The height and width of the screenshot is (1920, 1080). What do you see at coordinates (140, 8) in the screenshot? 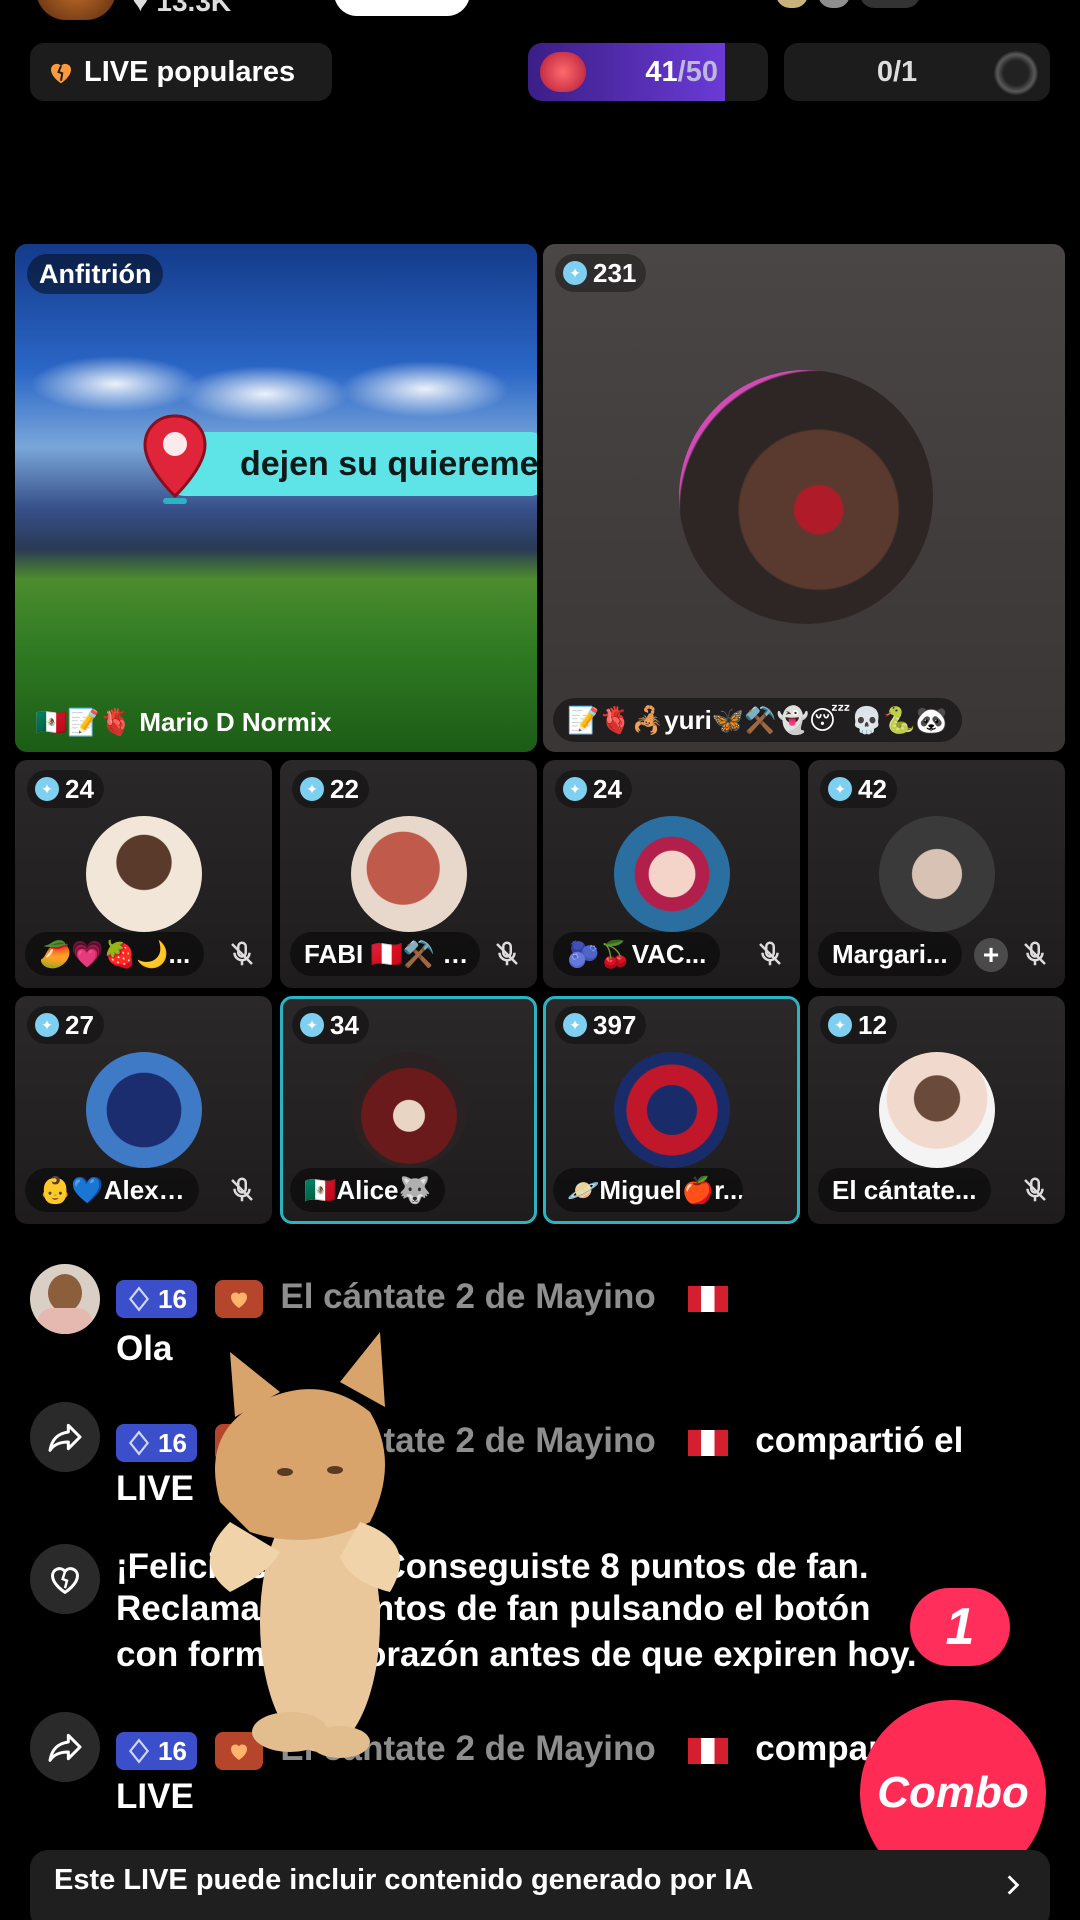
I see `heart-icon: ♥` at bounding box center [140, 8].